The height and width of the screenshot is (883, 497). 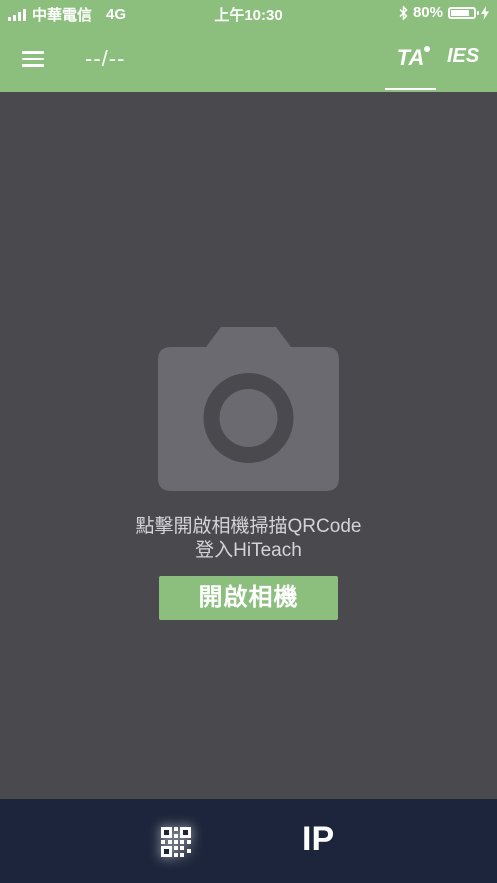 I want to click on charging-icon, so click(x=485, y=12).